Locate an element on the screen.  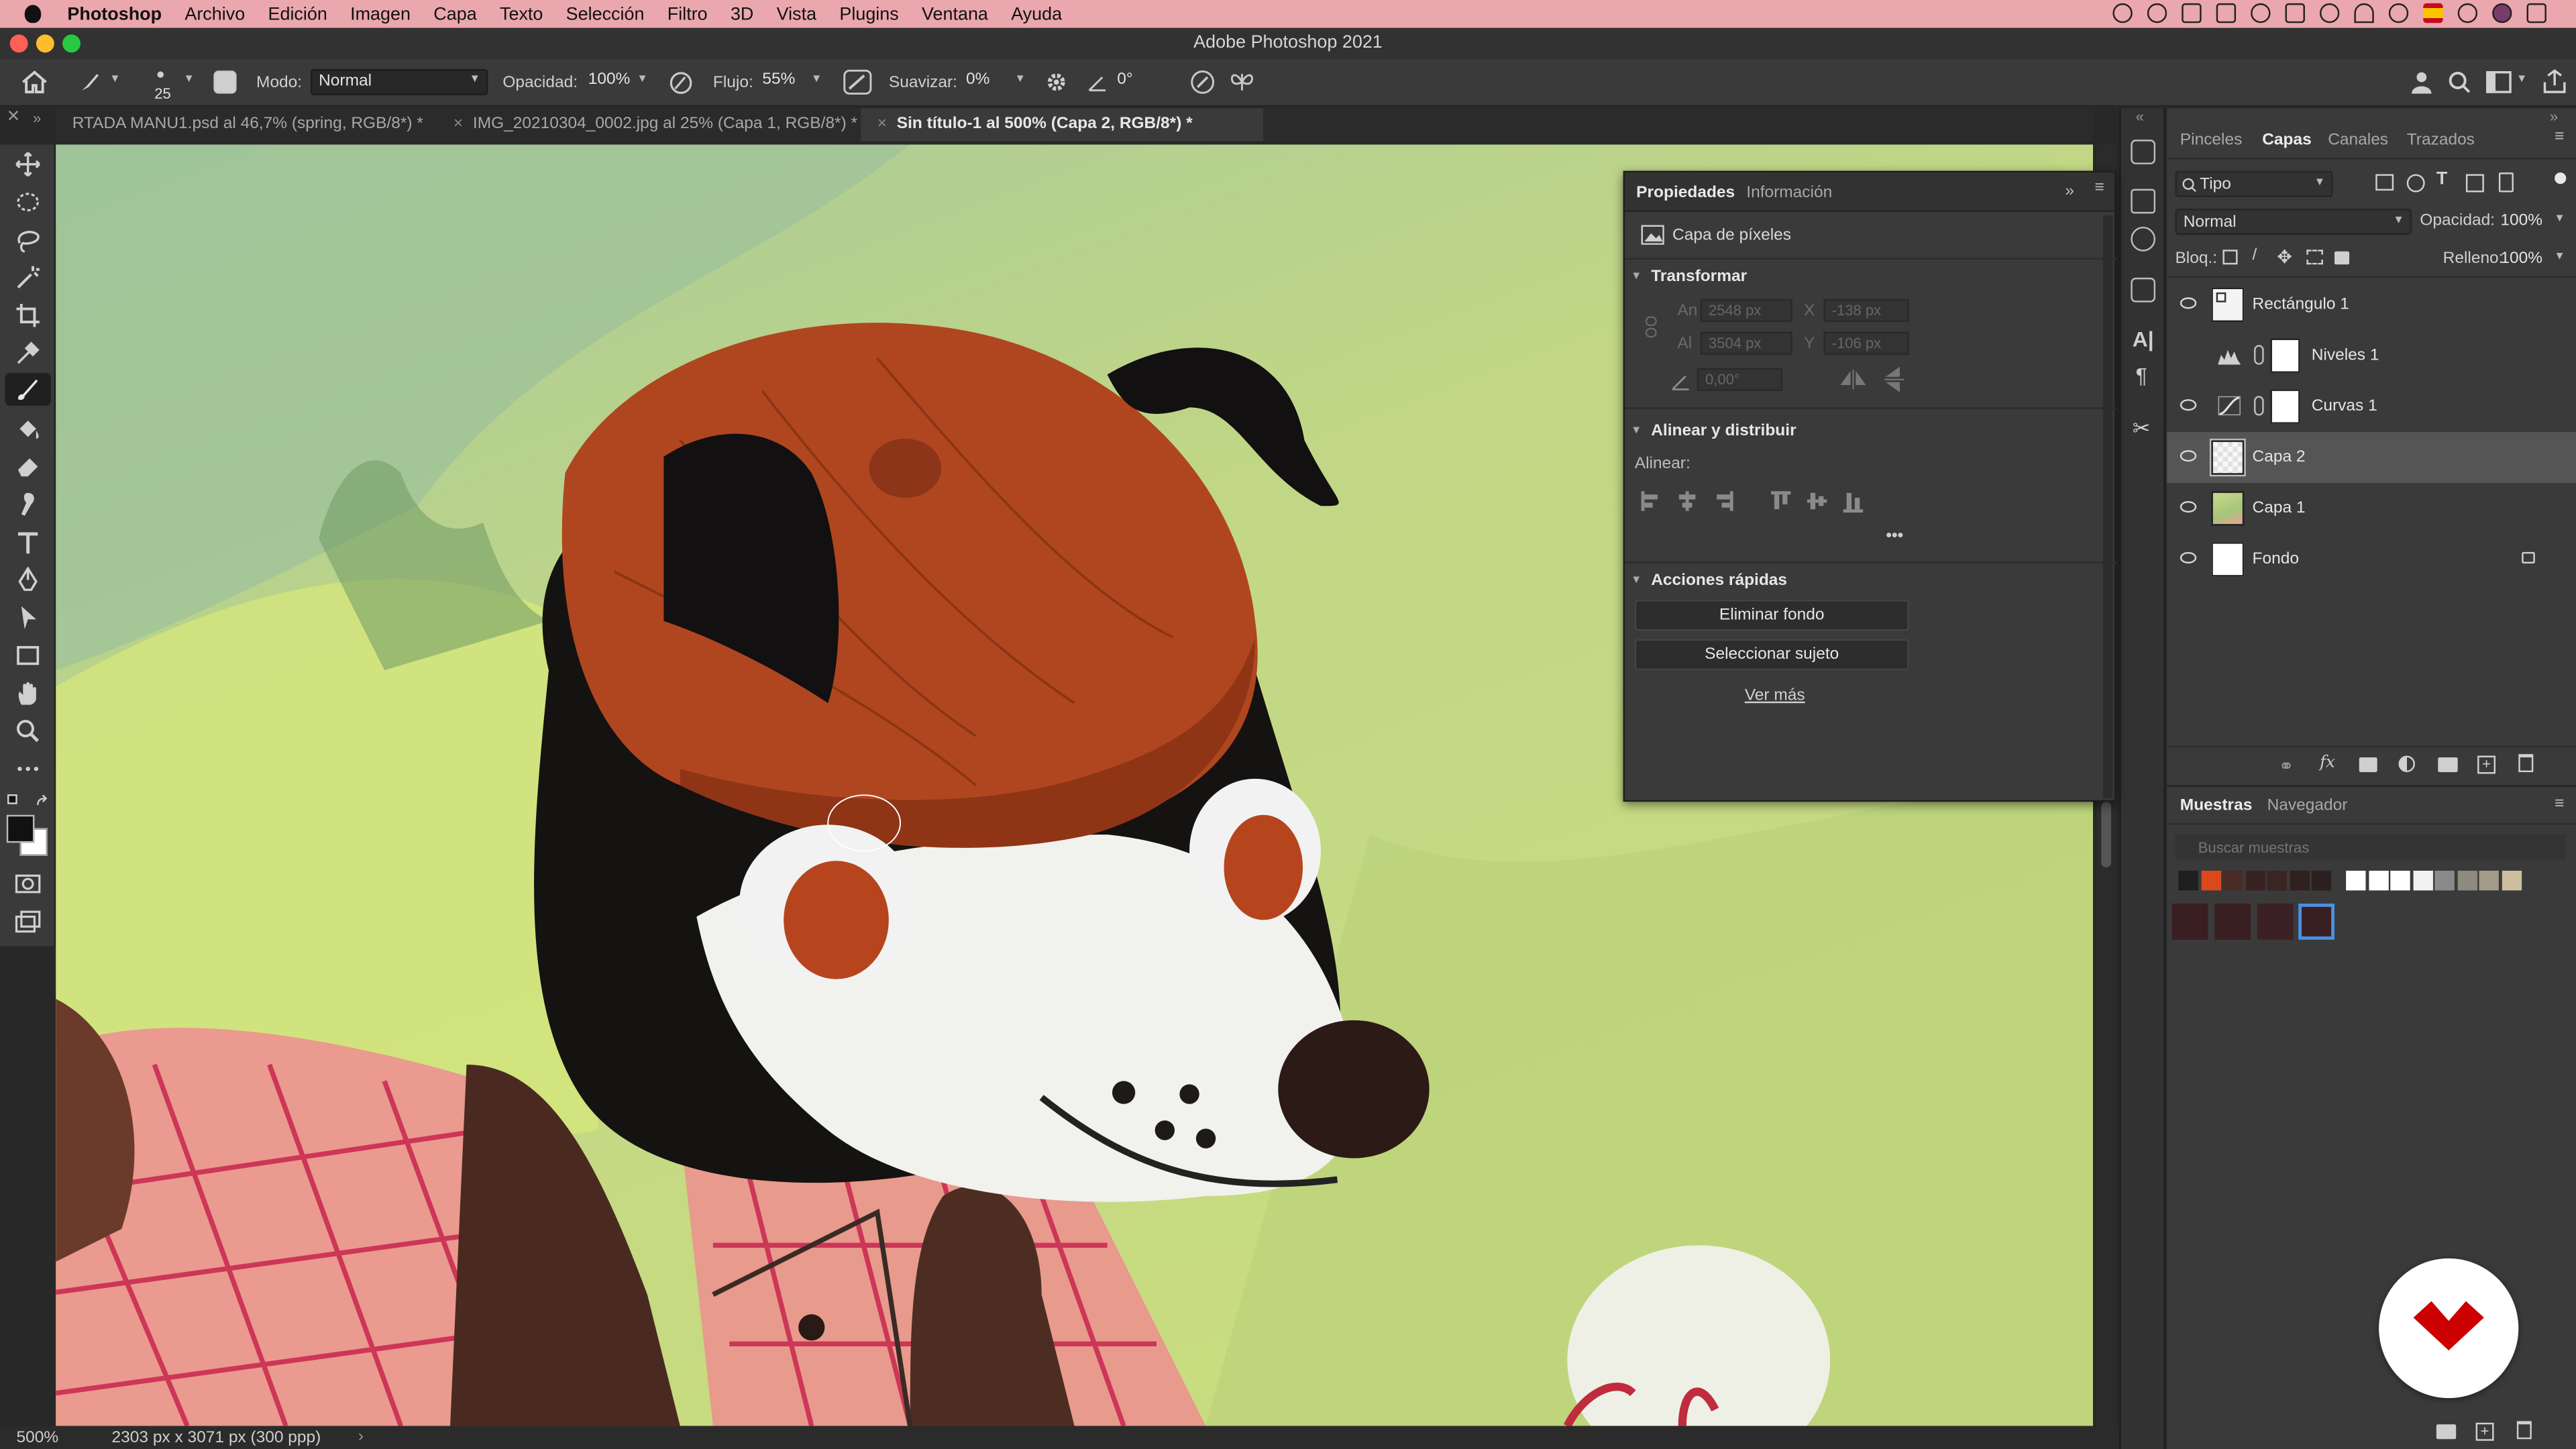
mode-caret-icon: ▾ is located at coordinates (475, 77).